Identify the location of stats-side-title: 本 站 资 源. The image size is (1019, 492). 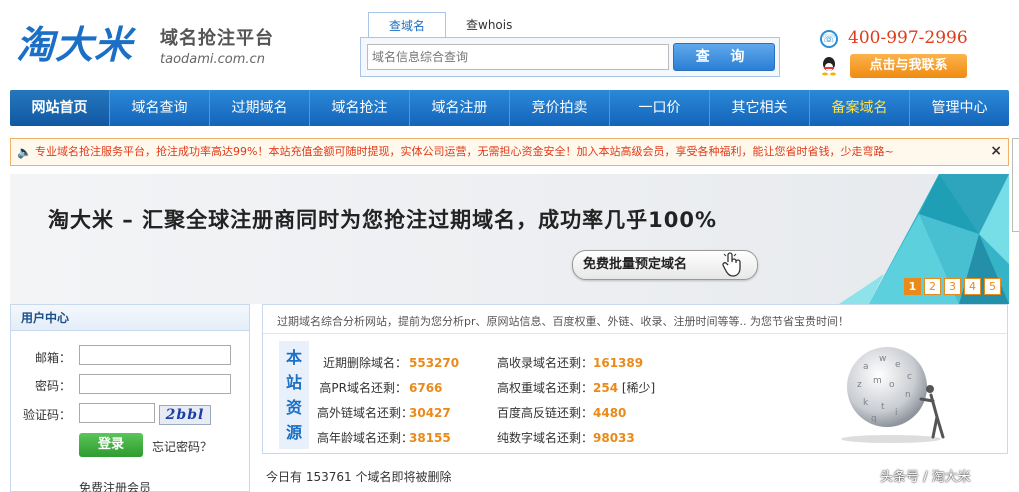
(294, 395).